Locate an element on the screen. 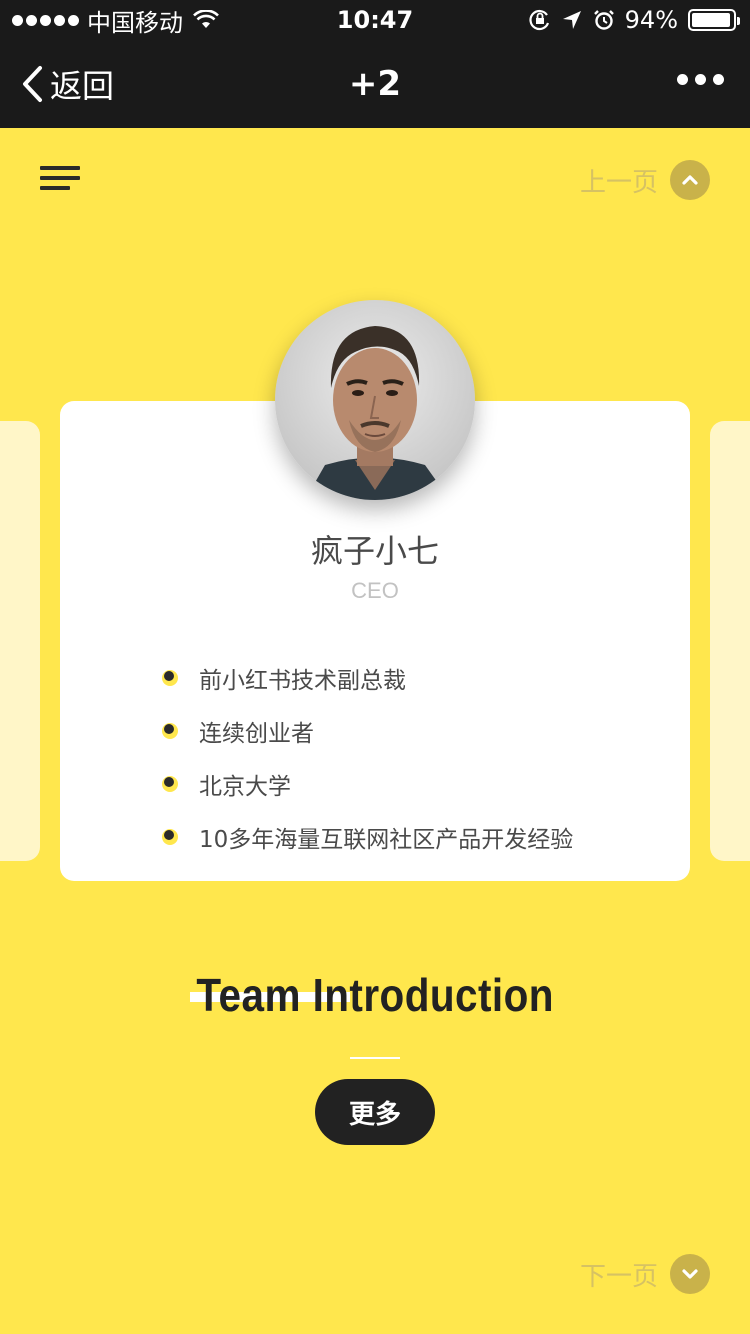 The image size is (750, 1334). bio-text: 连续创业者 is located at coordinates (256, 733).